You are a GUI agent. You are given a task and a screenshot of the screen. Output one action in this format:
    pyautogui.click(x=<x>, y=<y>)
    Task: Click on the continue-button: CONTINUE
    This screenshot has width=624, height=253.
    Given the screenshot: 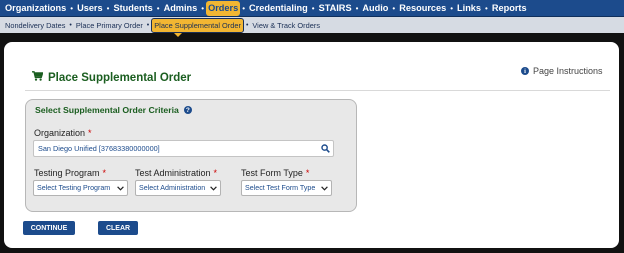 What is the action you would take?
    pyautogui.click(x=49, y=228)
    